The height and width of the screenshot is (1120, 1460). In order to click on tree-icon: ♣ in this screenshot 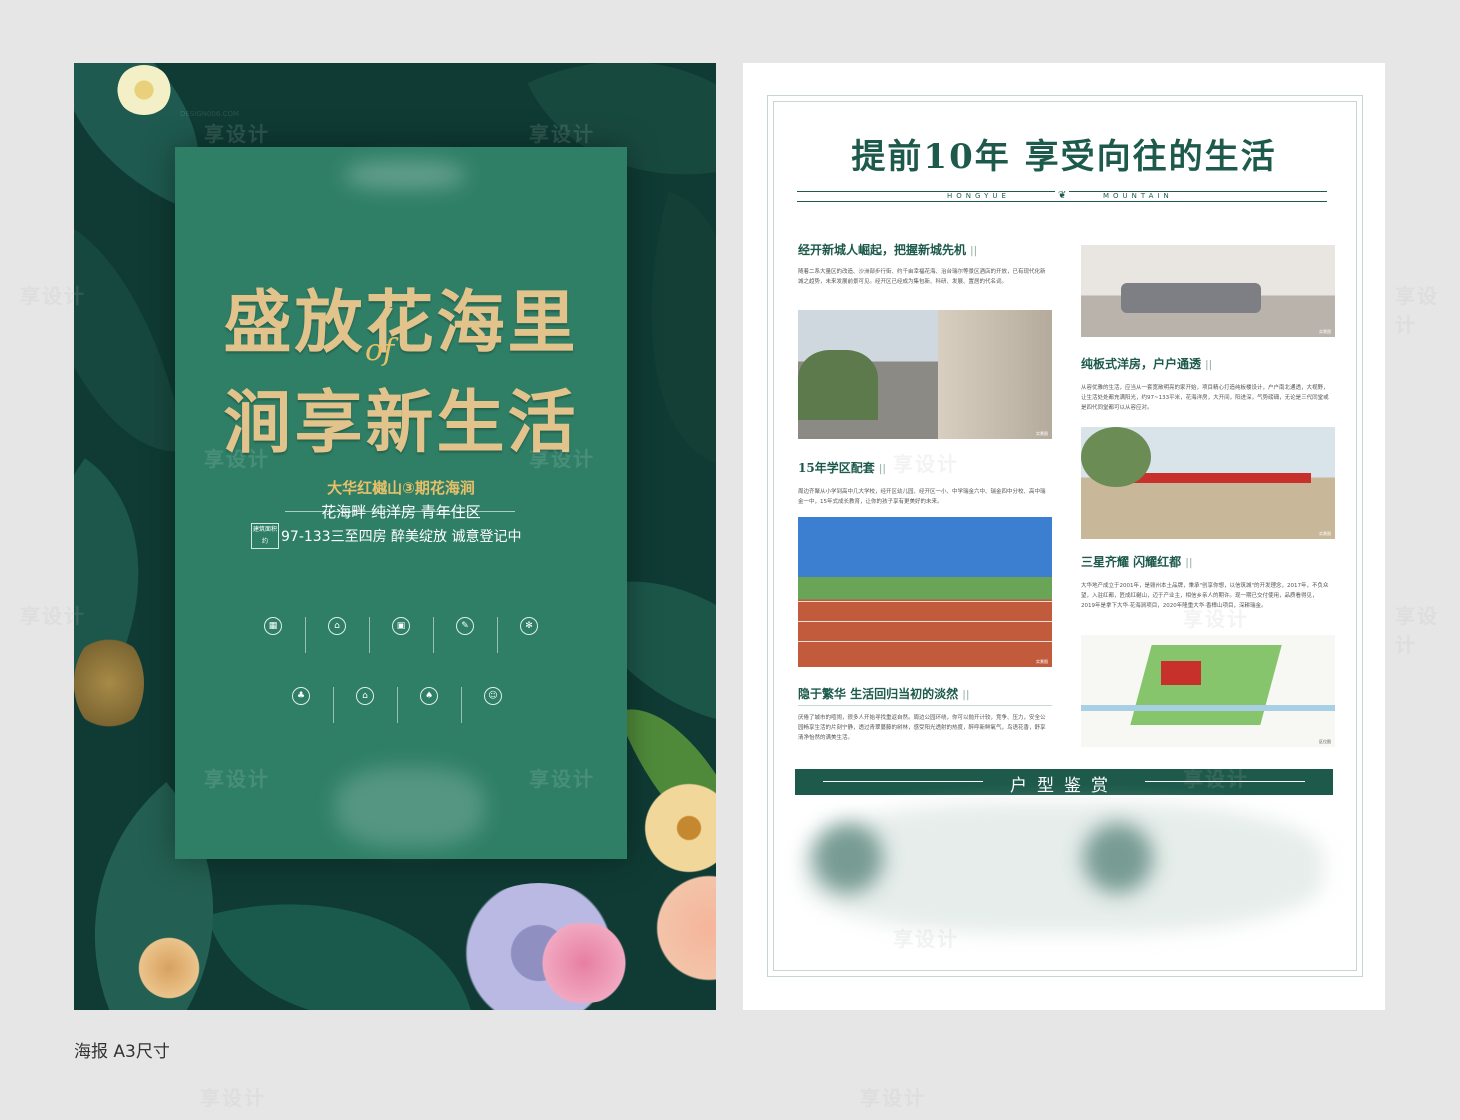, I will do `click(301, 696)`.